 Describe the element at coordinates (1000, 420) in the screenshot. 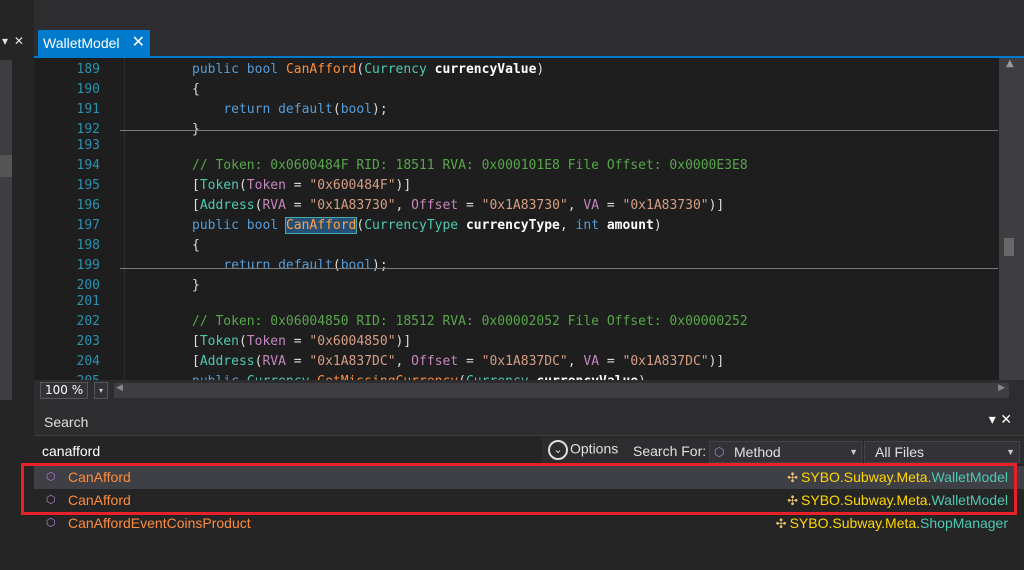

I see `panel-controls-icon: ▾ ✕` at that location.